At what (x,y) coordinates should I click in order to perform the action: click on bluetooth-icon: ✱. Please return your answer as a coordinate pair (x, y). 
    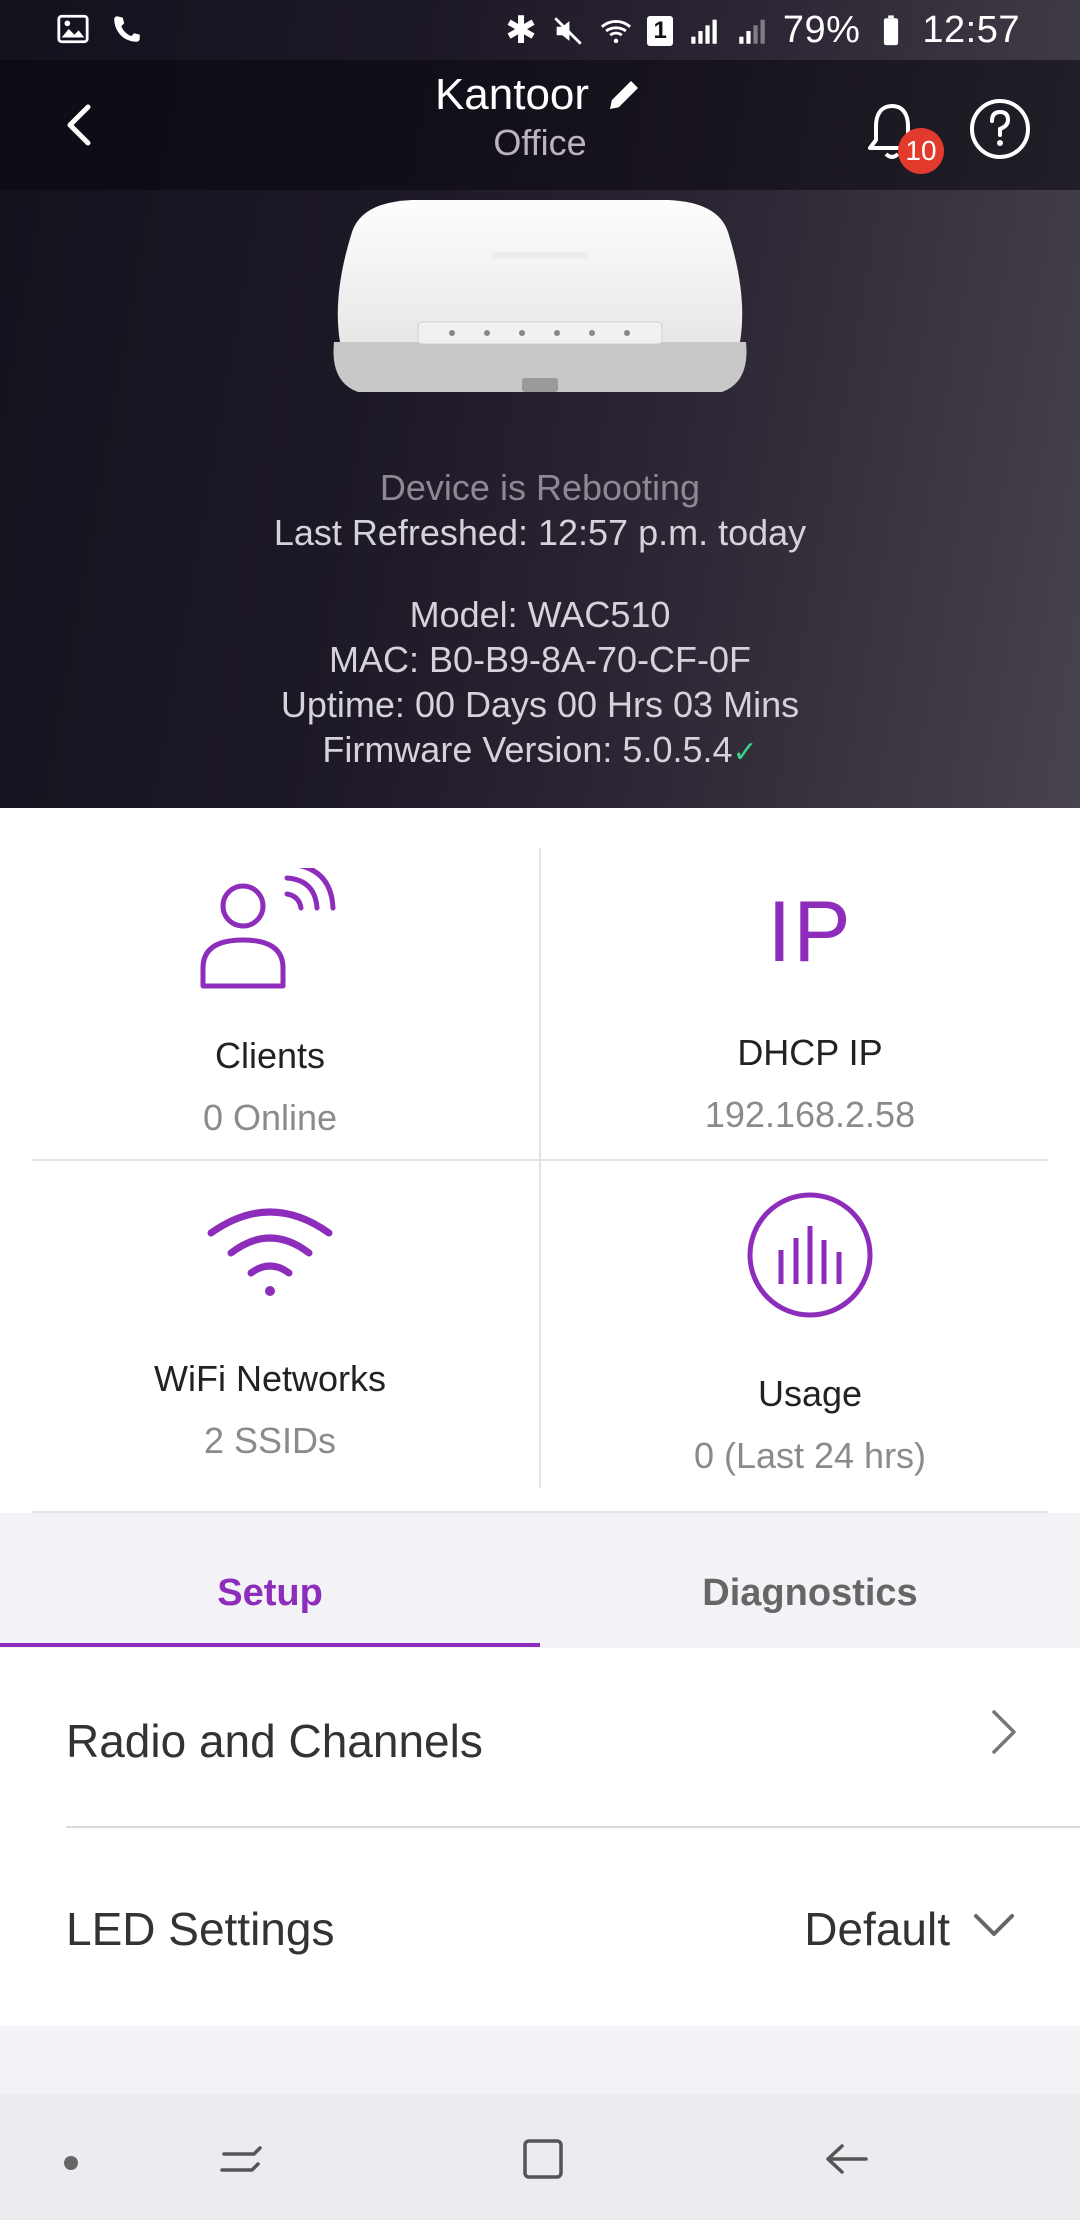
    Looking at the image, I should click on (521, 31).